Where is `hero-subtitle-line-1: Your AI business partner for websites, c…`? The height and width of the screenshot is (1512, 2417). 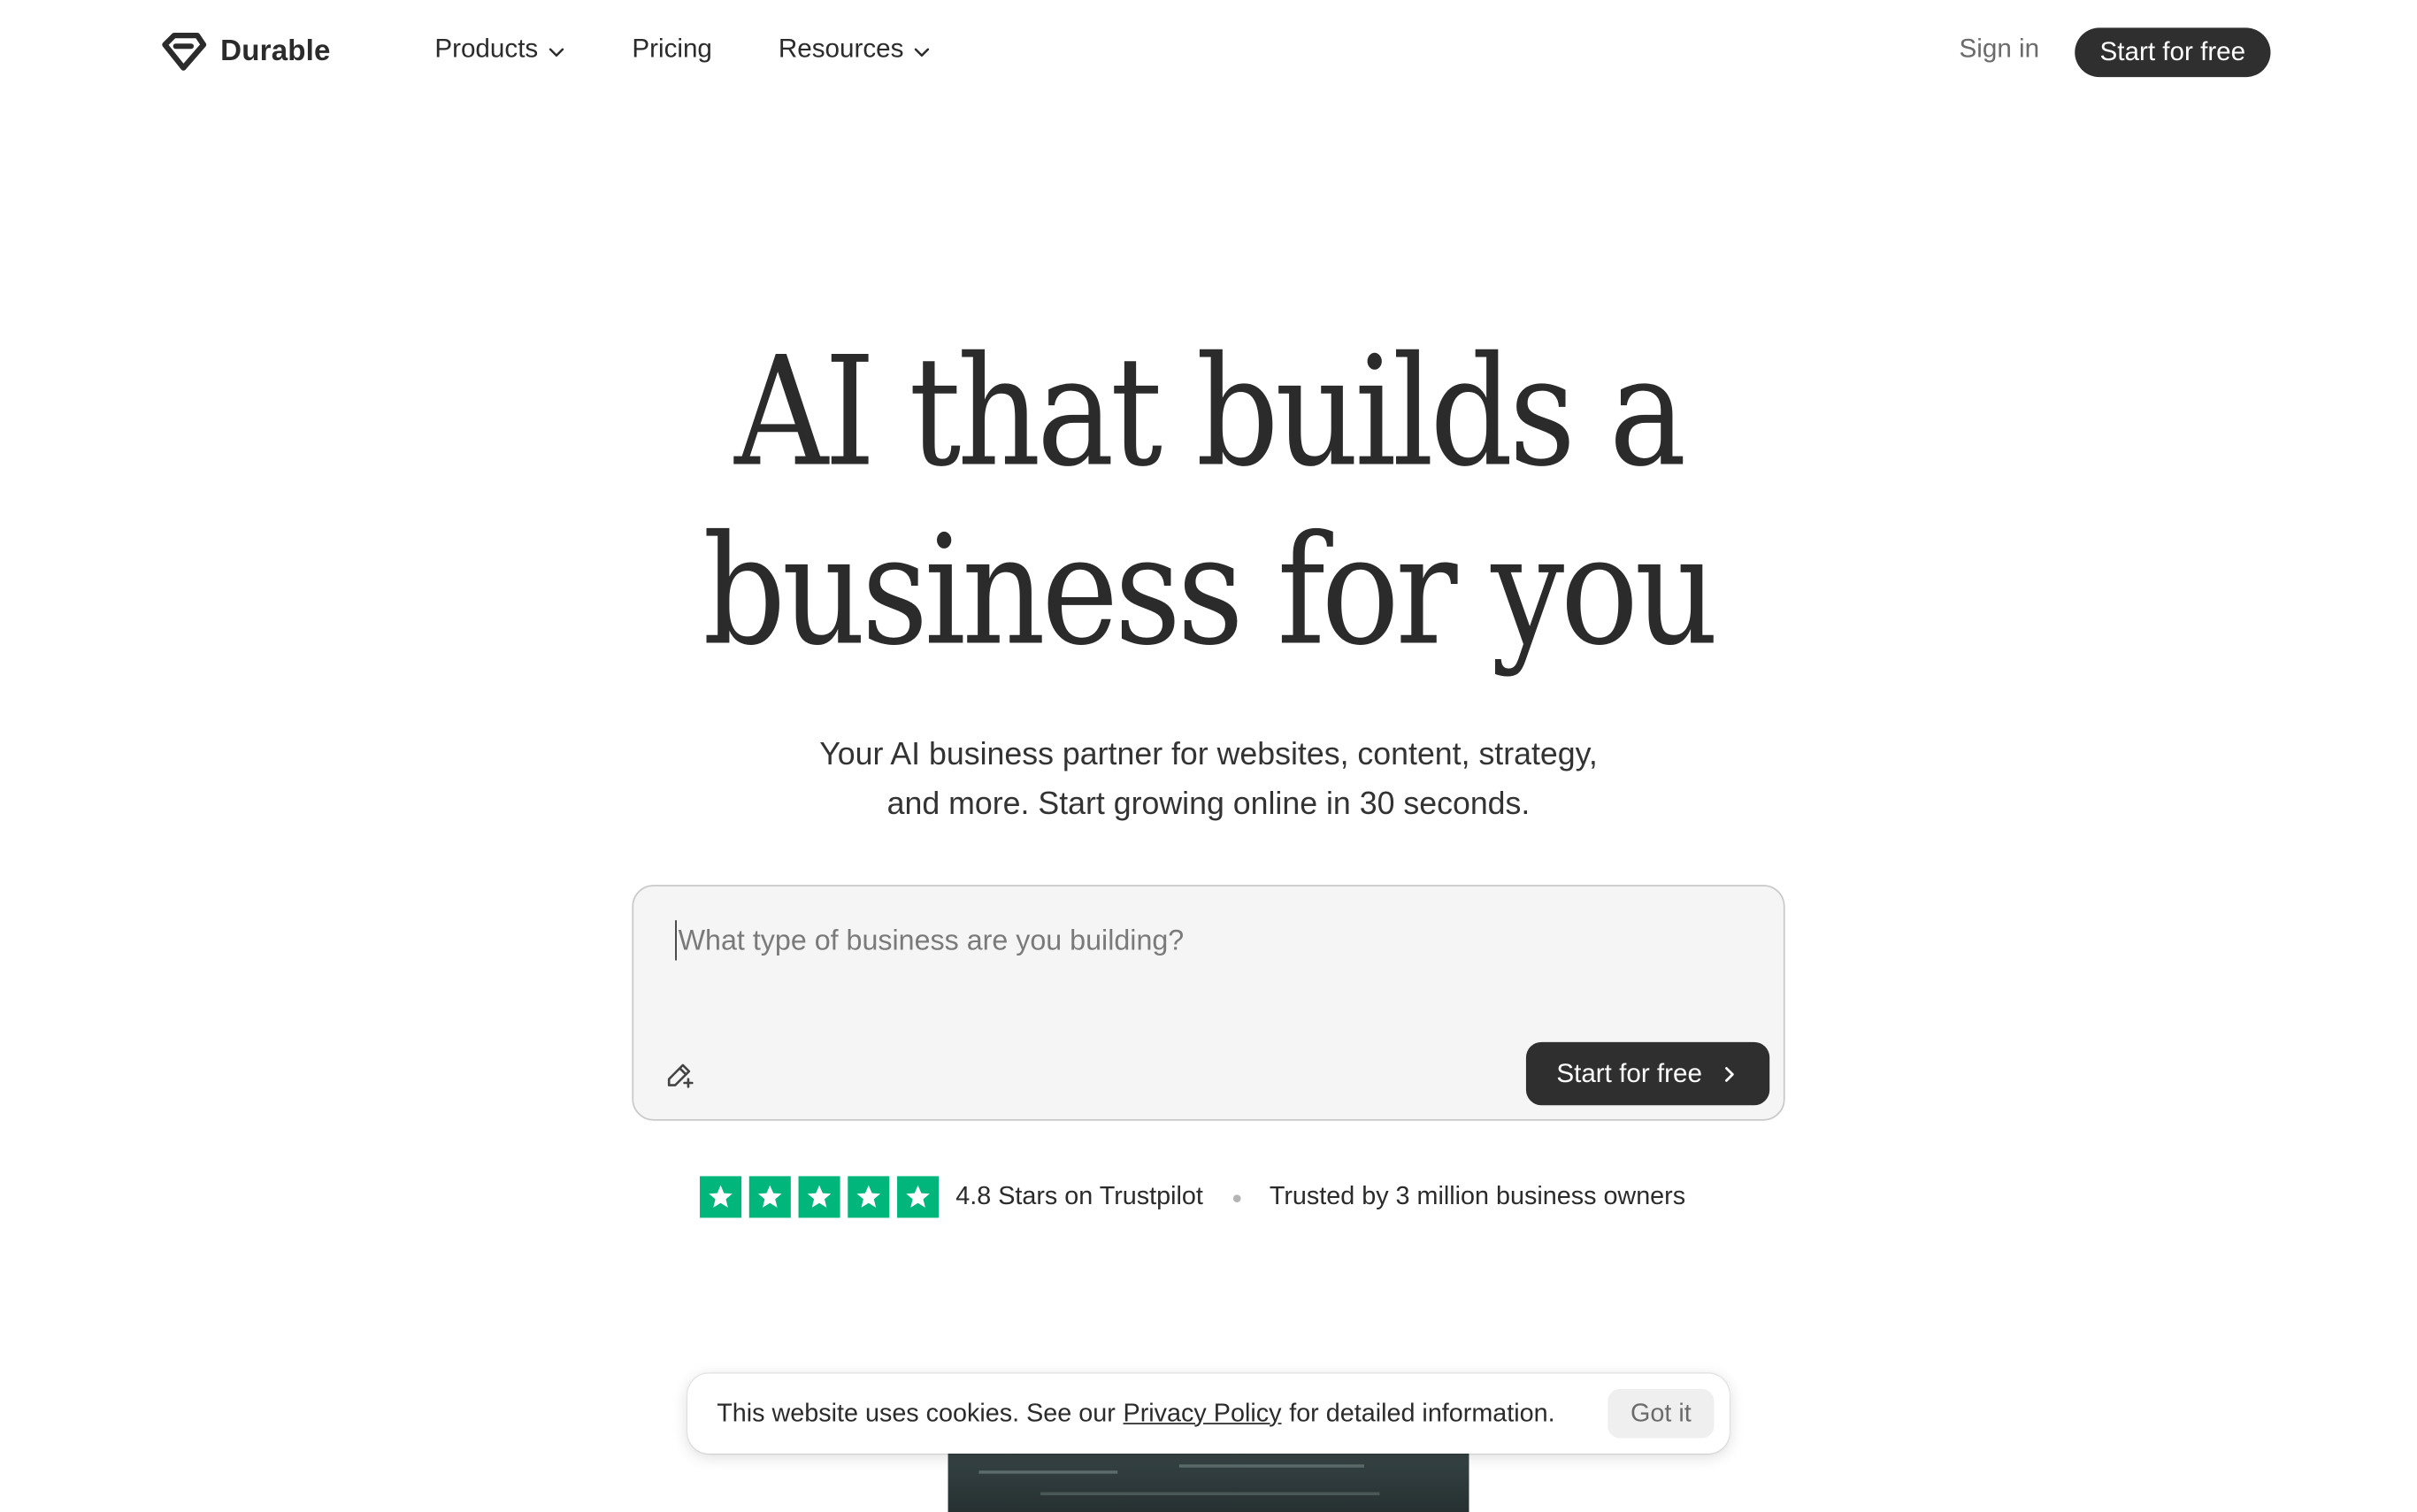 hero-subtitle-line-1: Your AI business partner for websites, c… is located at coordinates (1208, 754).